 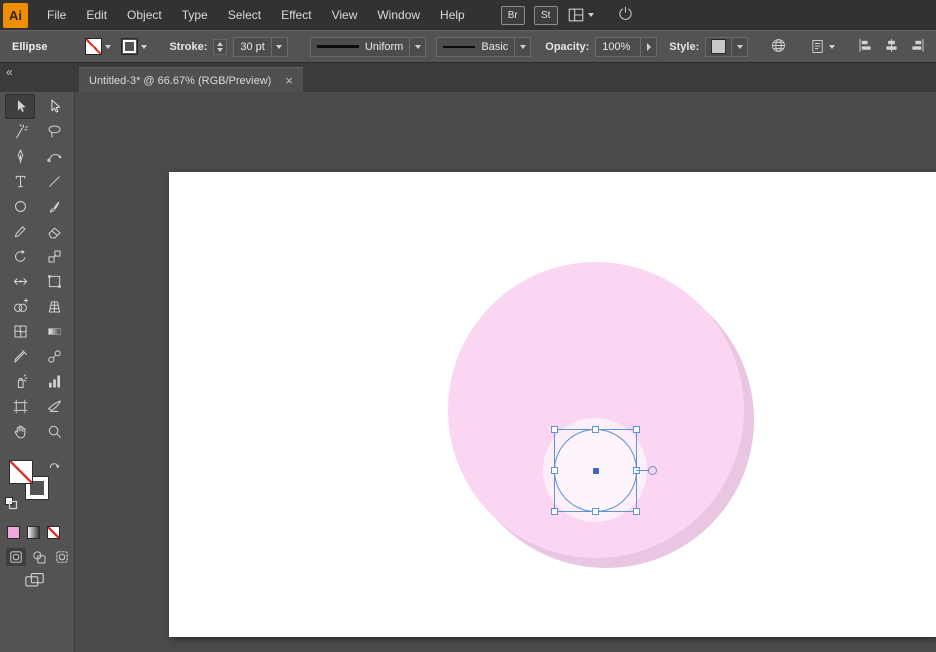 What do you see at coordinates (636, 429) in the screenshot?
I see `handle-top-right` at bounding box center [636, 429].